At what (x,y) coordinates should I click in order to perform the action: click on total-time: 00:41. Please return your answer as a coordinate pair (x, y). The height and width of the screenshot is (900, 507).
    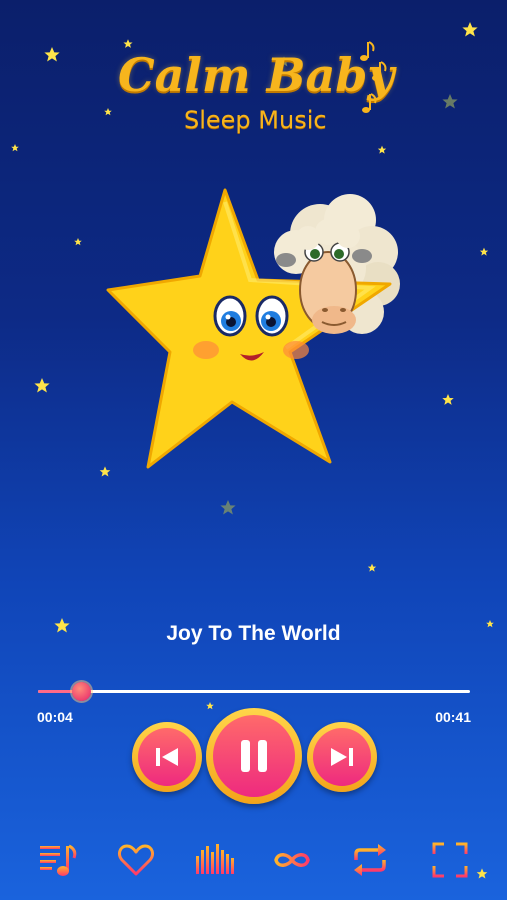
    Looking at the image, I should click on (453, 717).